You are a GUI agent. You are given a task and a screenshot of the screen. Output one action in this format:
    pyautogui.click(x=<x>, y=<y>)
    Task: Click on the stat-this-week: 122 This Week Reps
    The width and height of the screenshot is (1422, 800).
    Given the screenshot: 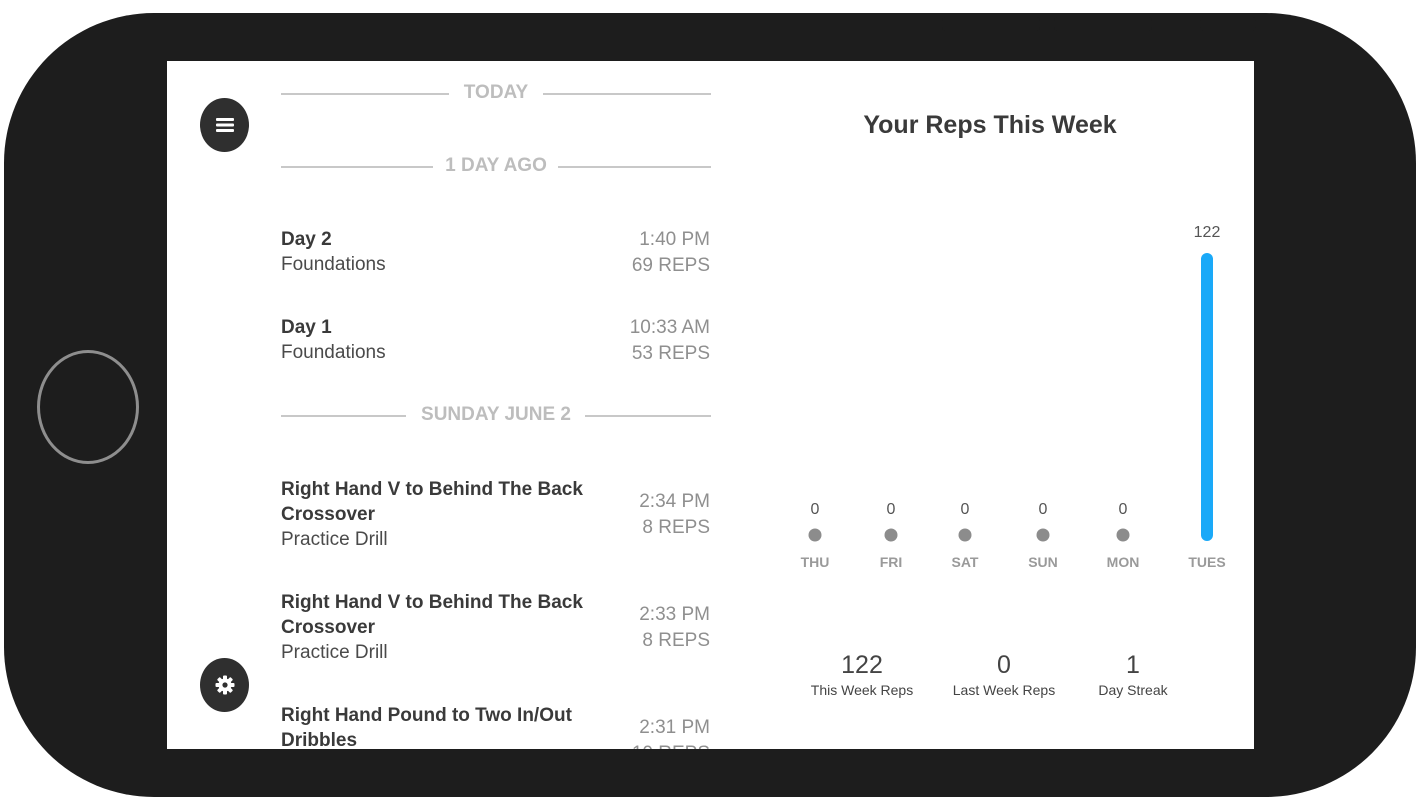 What is the action you would take?
    pyautogui.click(x=862, y=675)
    